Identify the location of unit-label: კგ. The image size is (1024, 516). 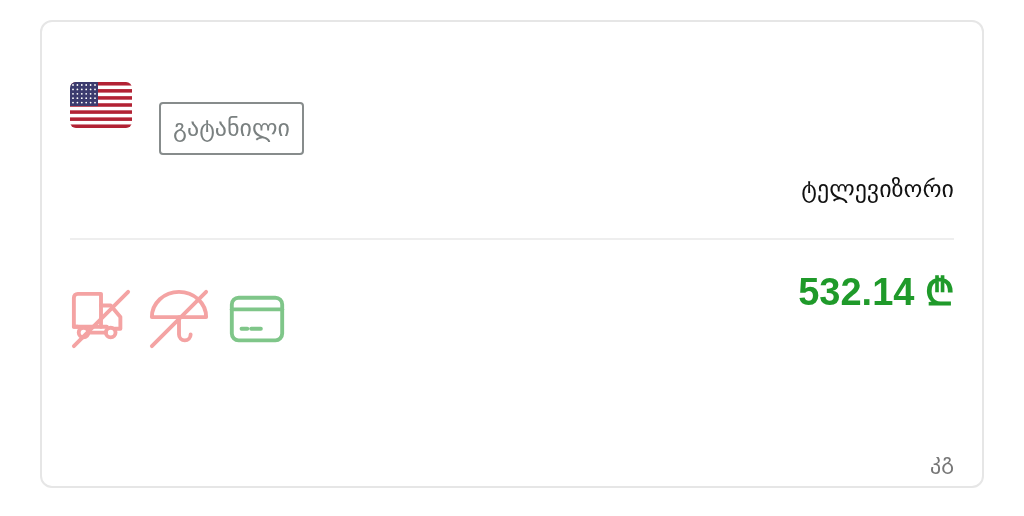
(942, 462).